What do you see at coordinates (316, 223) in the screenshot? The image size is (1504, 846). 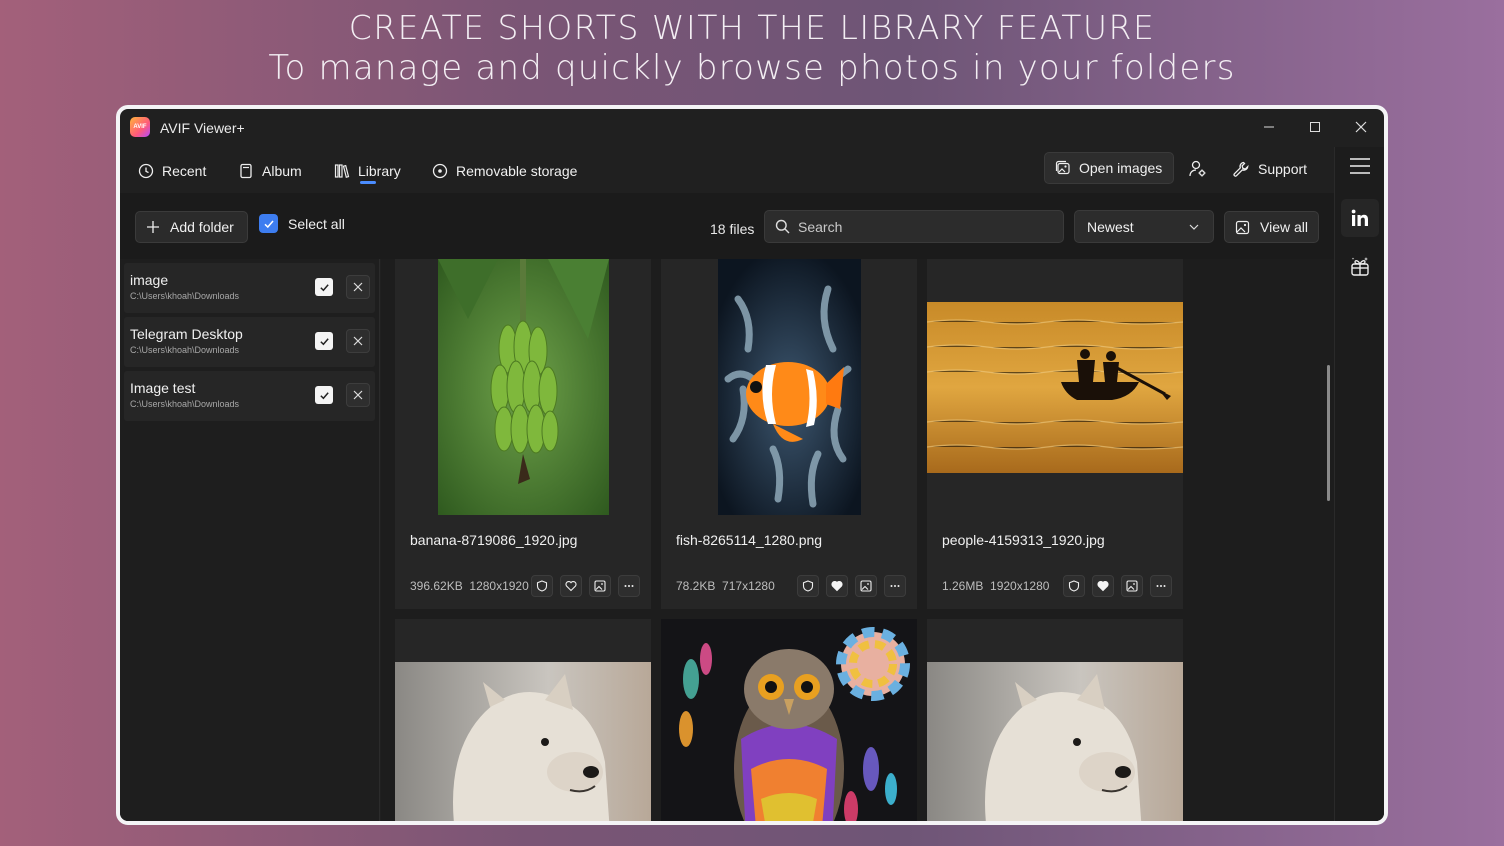 I see `select-all-label: Select all` at bounding box center [316, 223].